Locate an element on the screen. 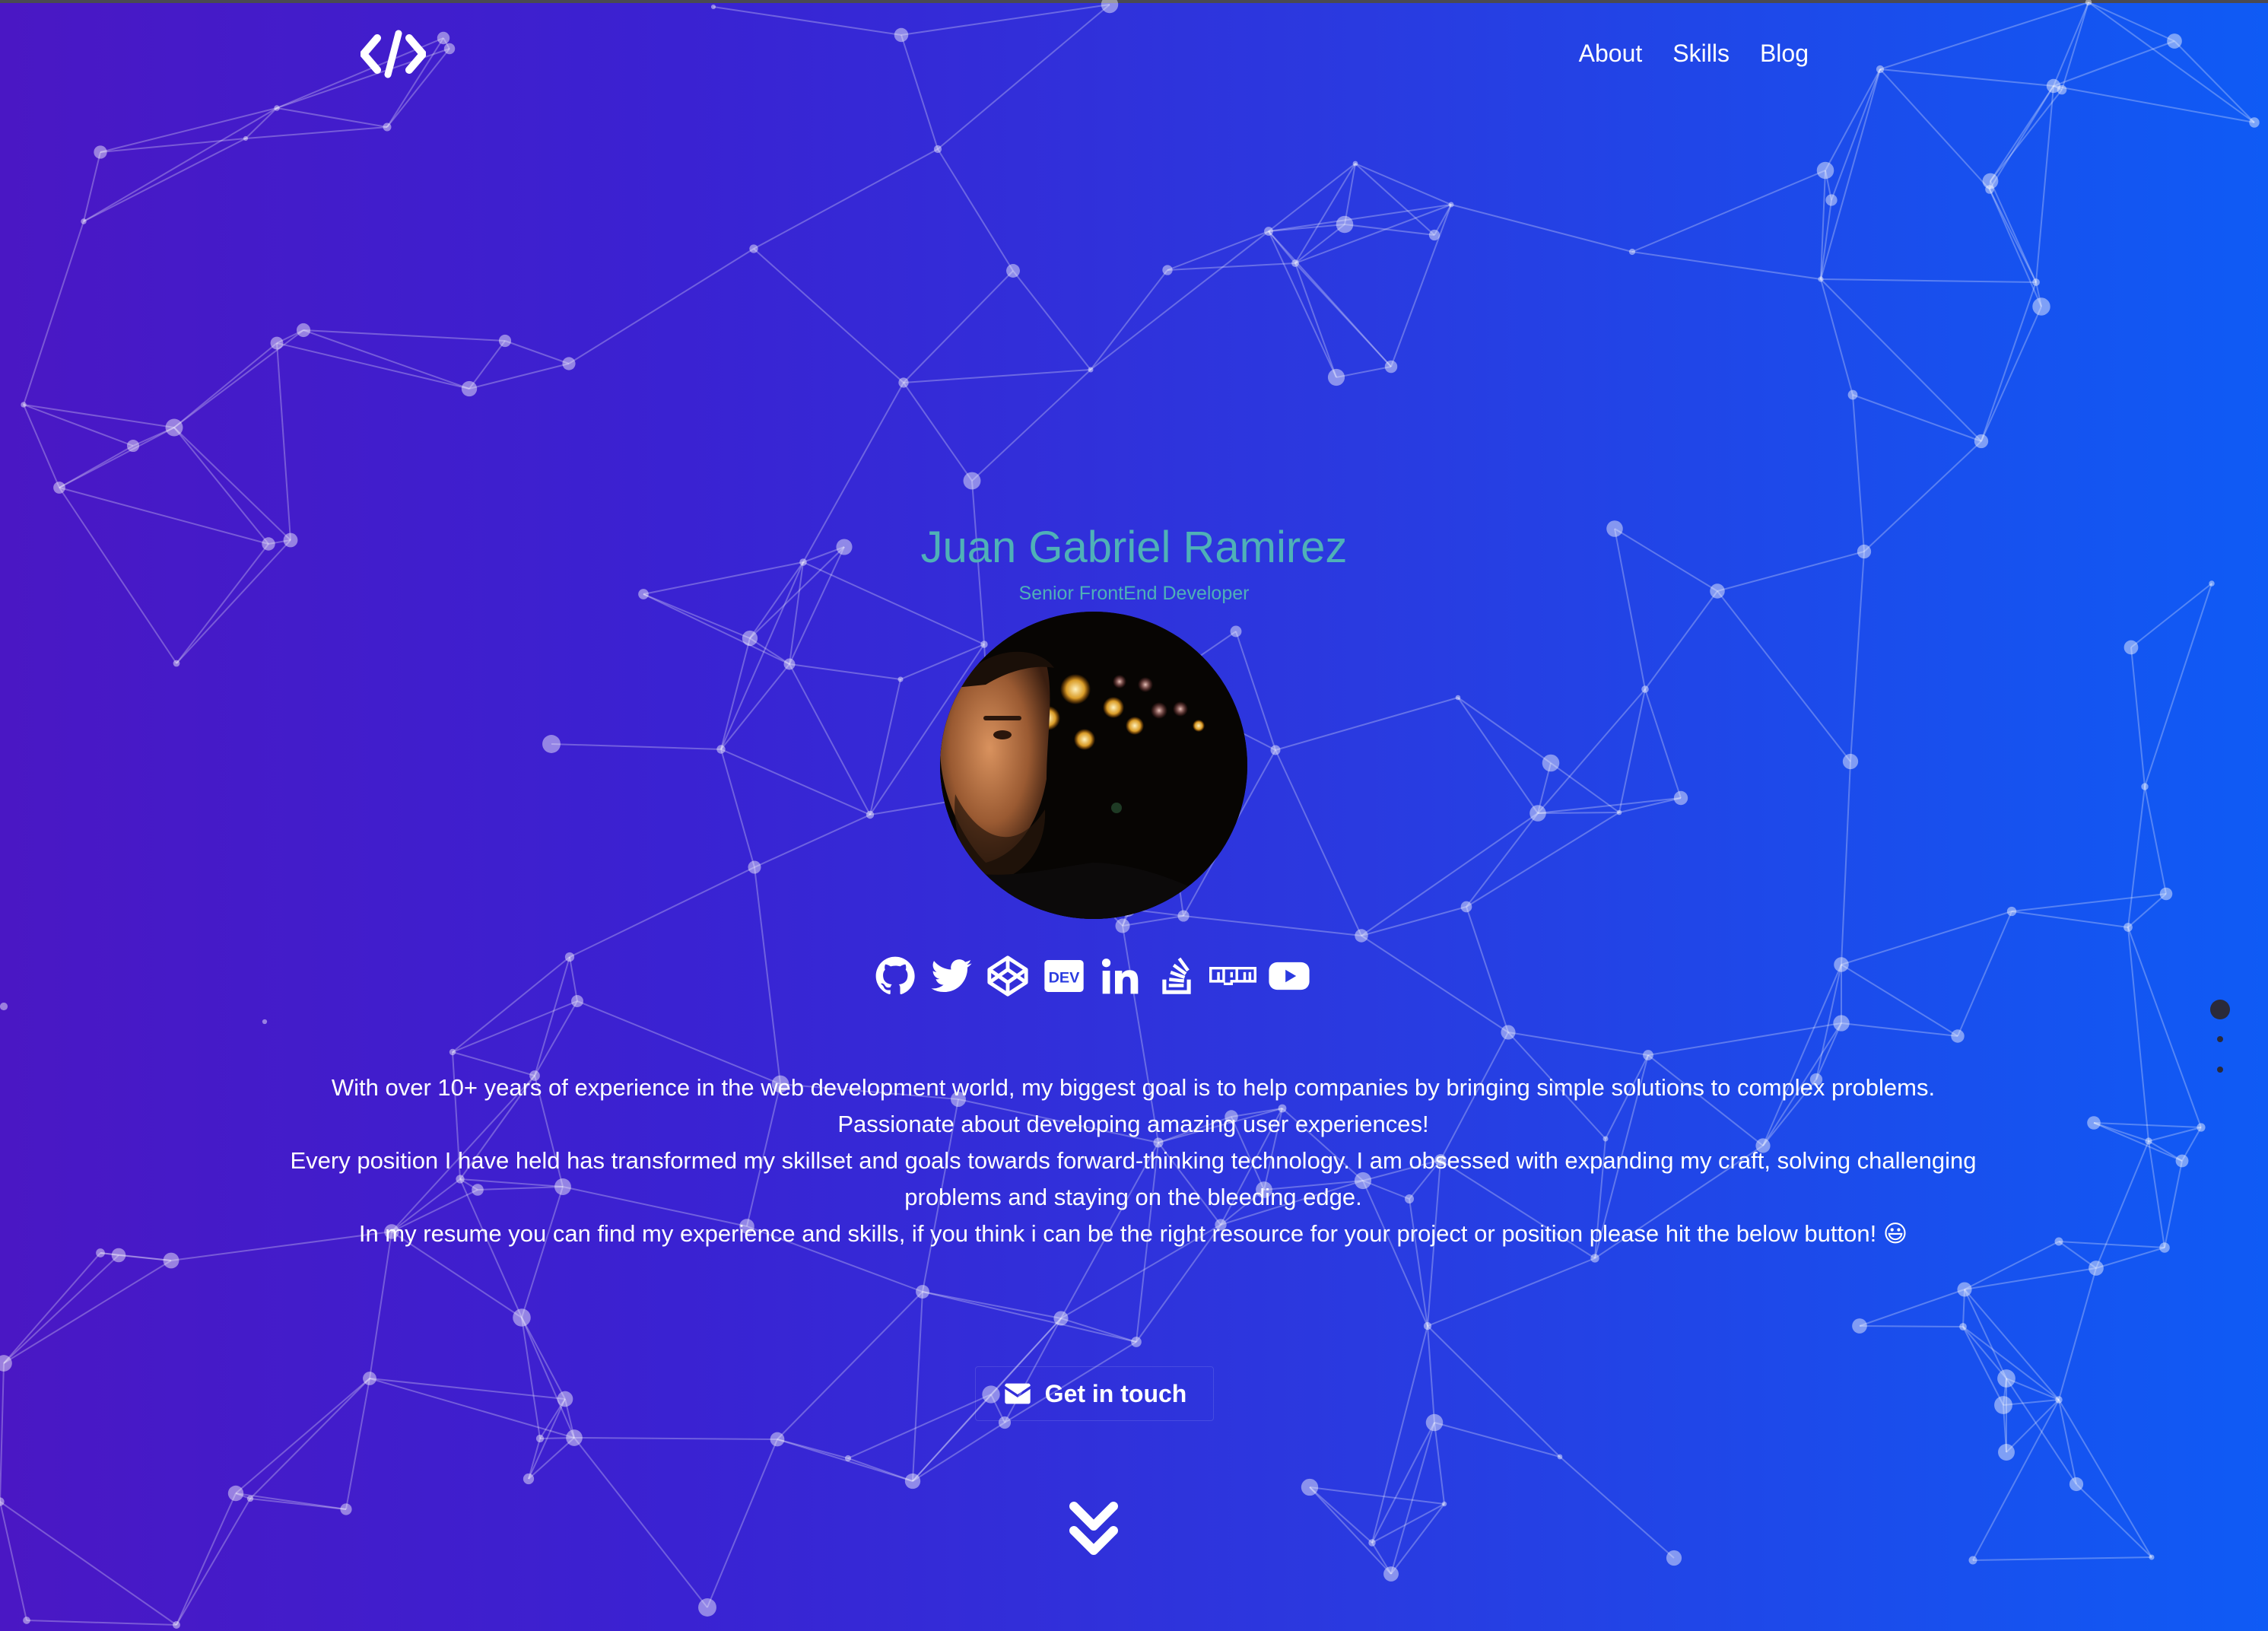  npm-icon is located at coordinates (1232, 976).